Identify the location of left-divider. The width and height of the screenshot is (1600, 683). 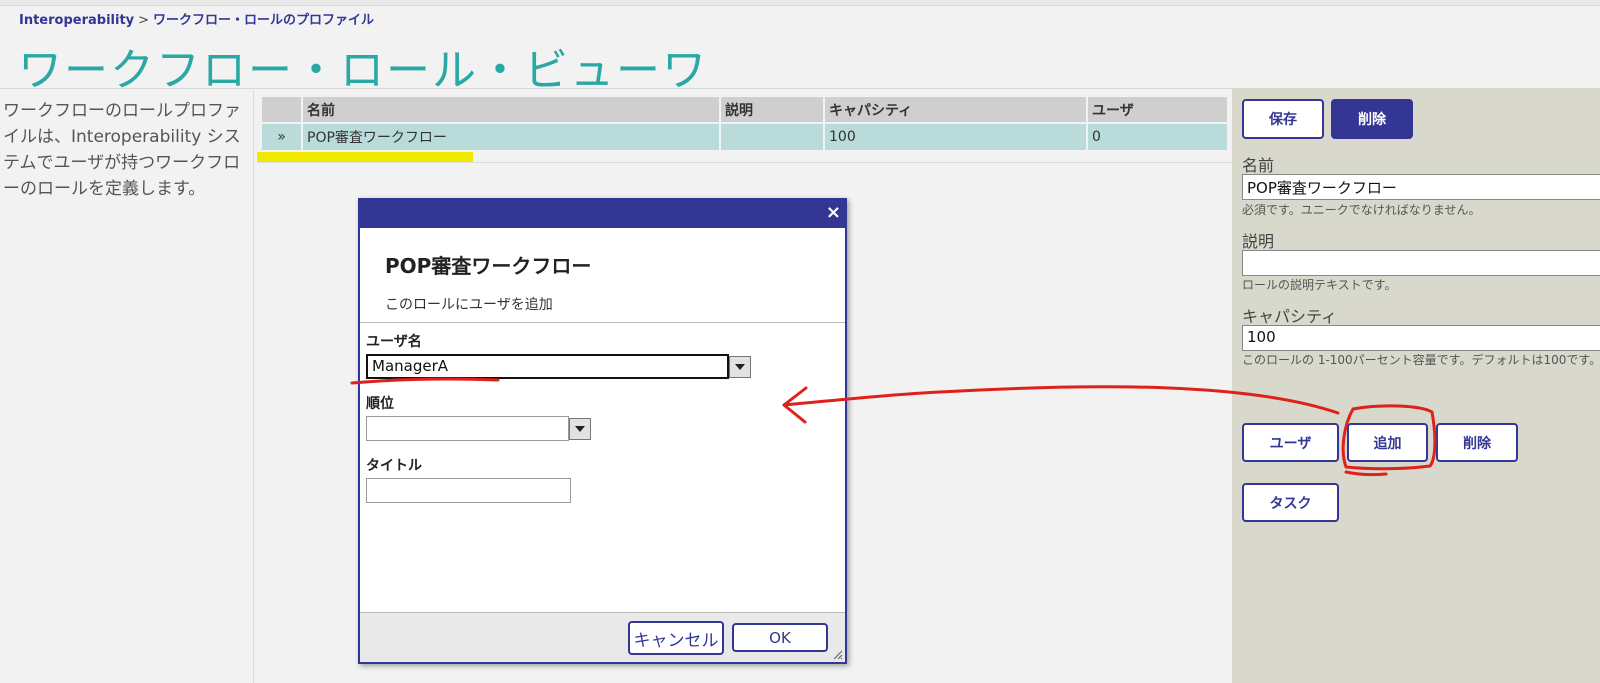
(253, 386).